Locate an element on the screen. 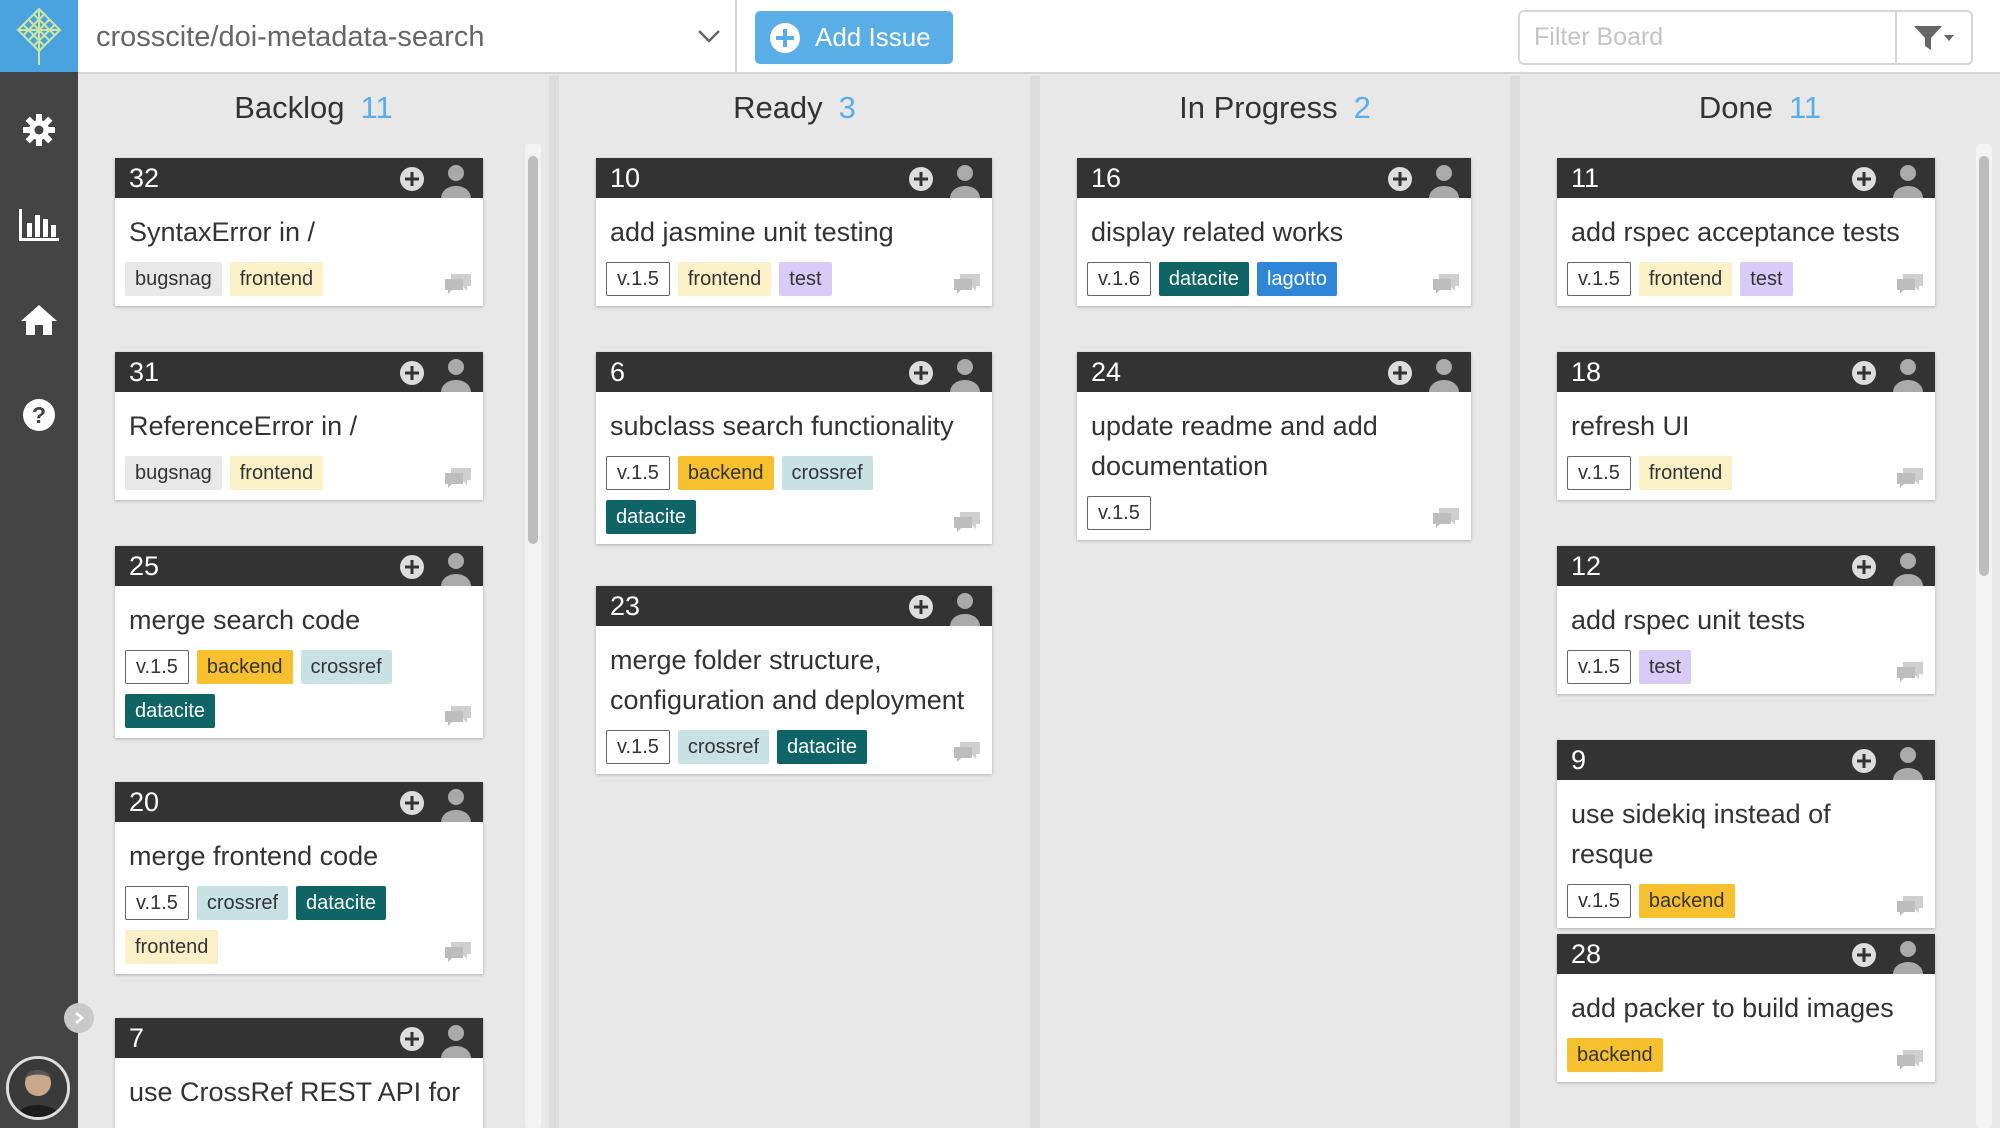 The image size is (2000, 1128). home-button is located at coordinates (39, 320).